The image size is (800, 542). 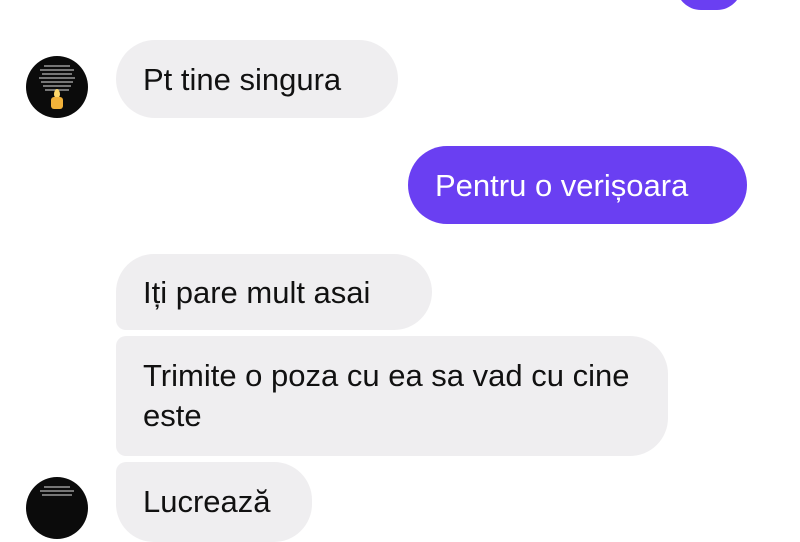 I want to click on message-text: Lucrează, so click(x=207, y=501).